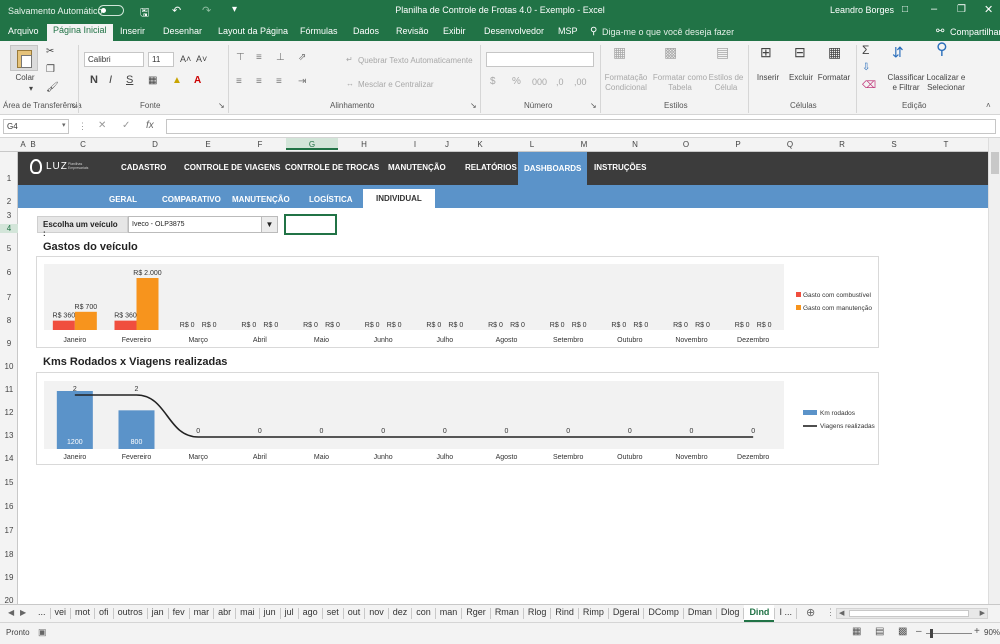  I want to click on sheet-tab: Dgeral, so click(626, 612).